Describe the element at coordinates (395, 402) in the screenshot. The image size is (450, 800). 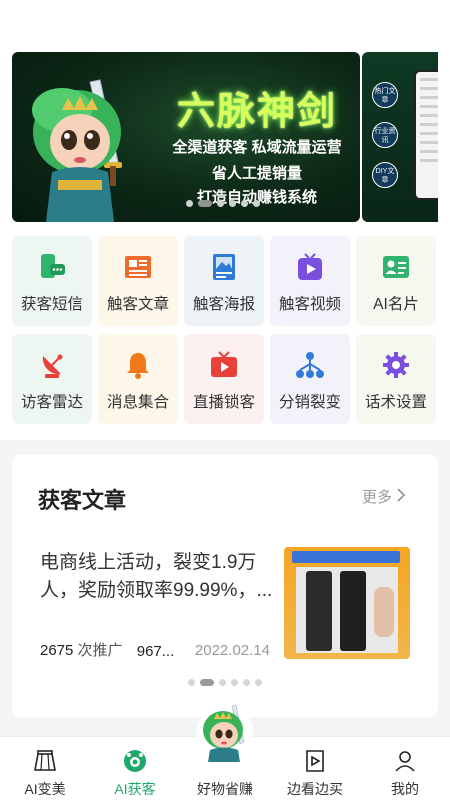
I see `feature-label: 话术设置` at that location.